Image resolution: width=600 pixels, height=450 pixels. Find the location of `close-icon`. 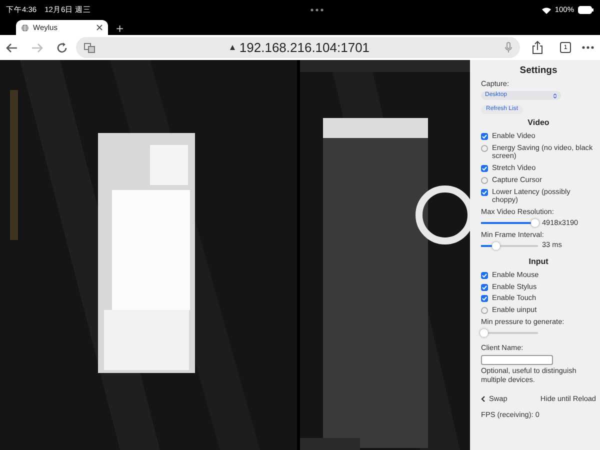

close-icon is located at coordinates (99, 27).